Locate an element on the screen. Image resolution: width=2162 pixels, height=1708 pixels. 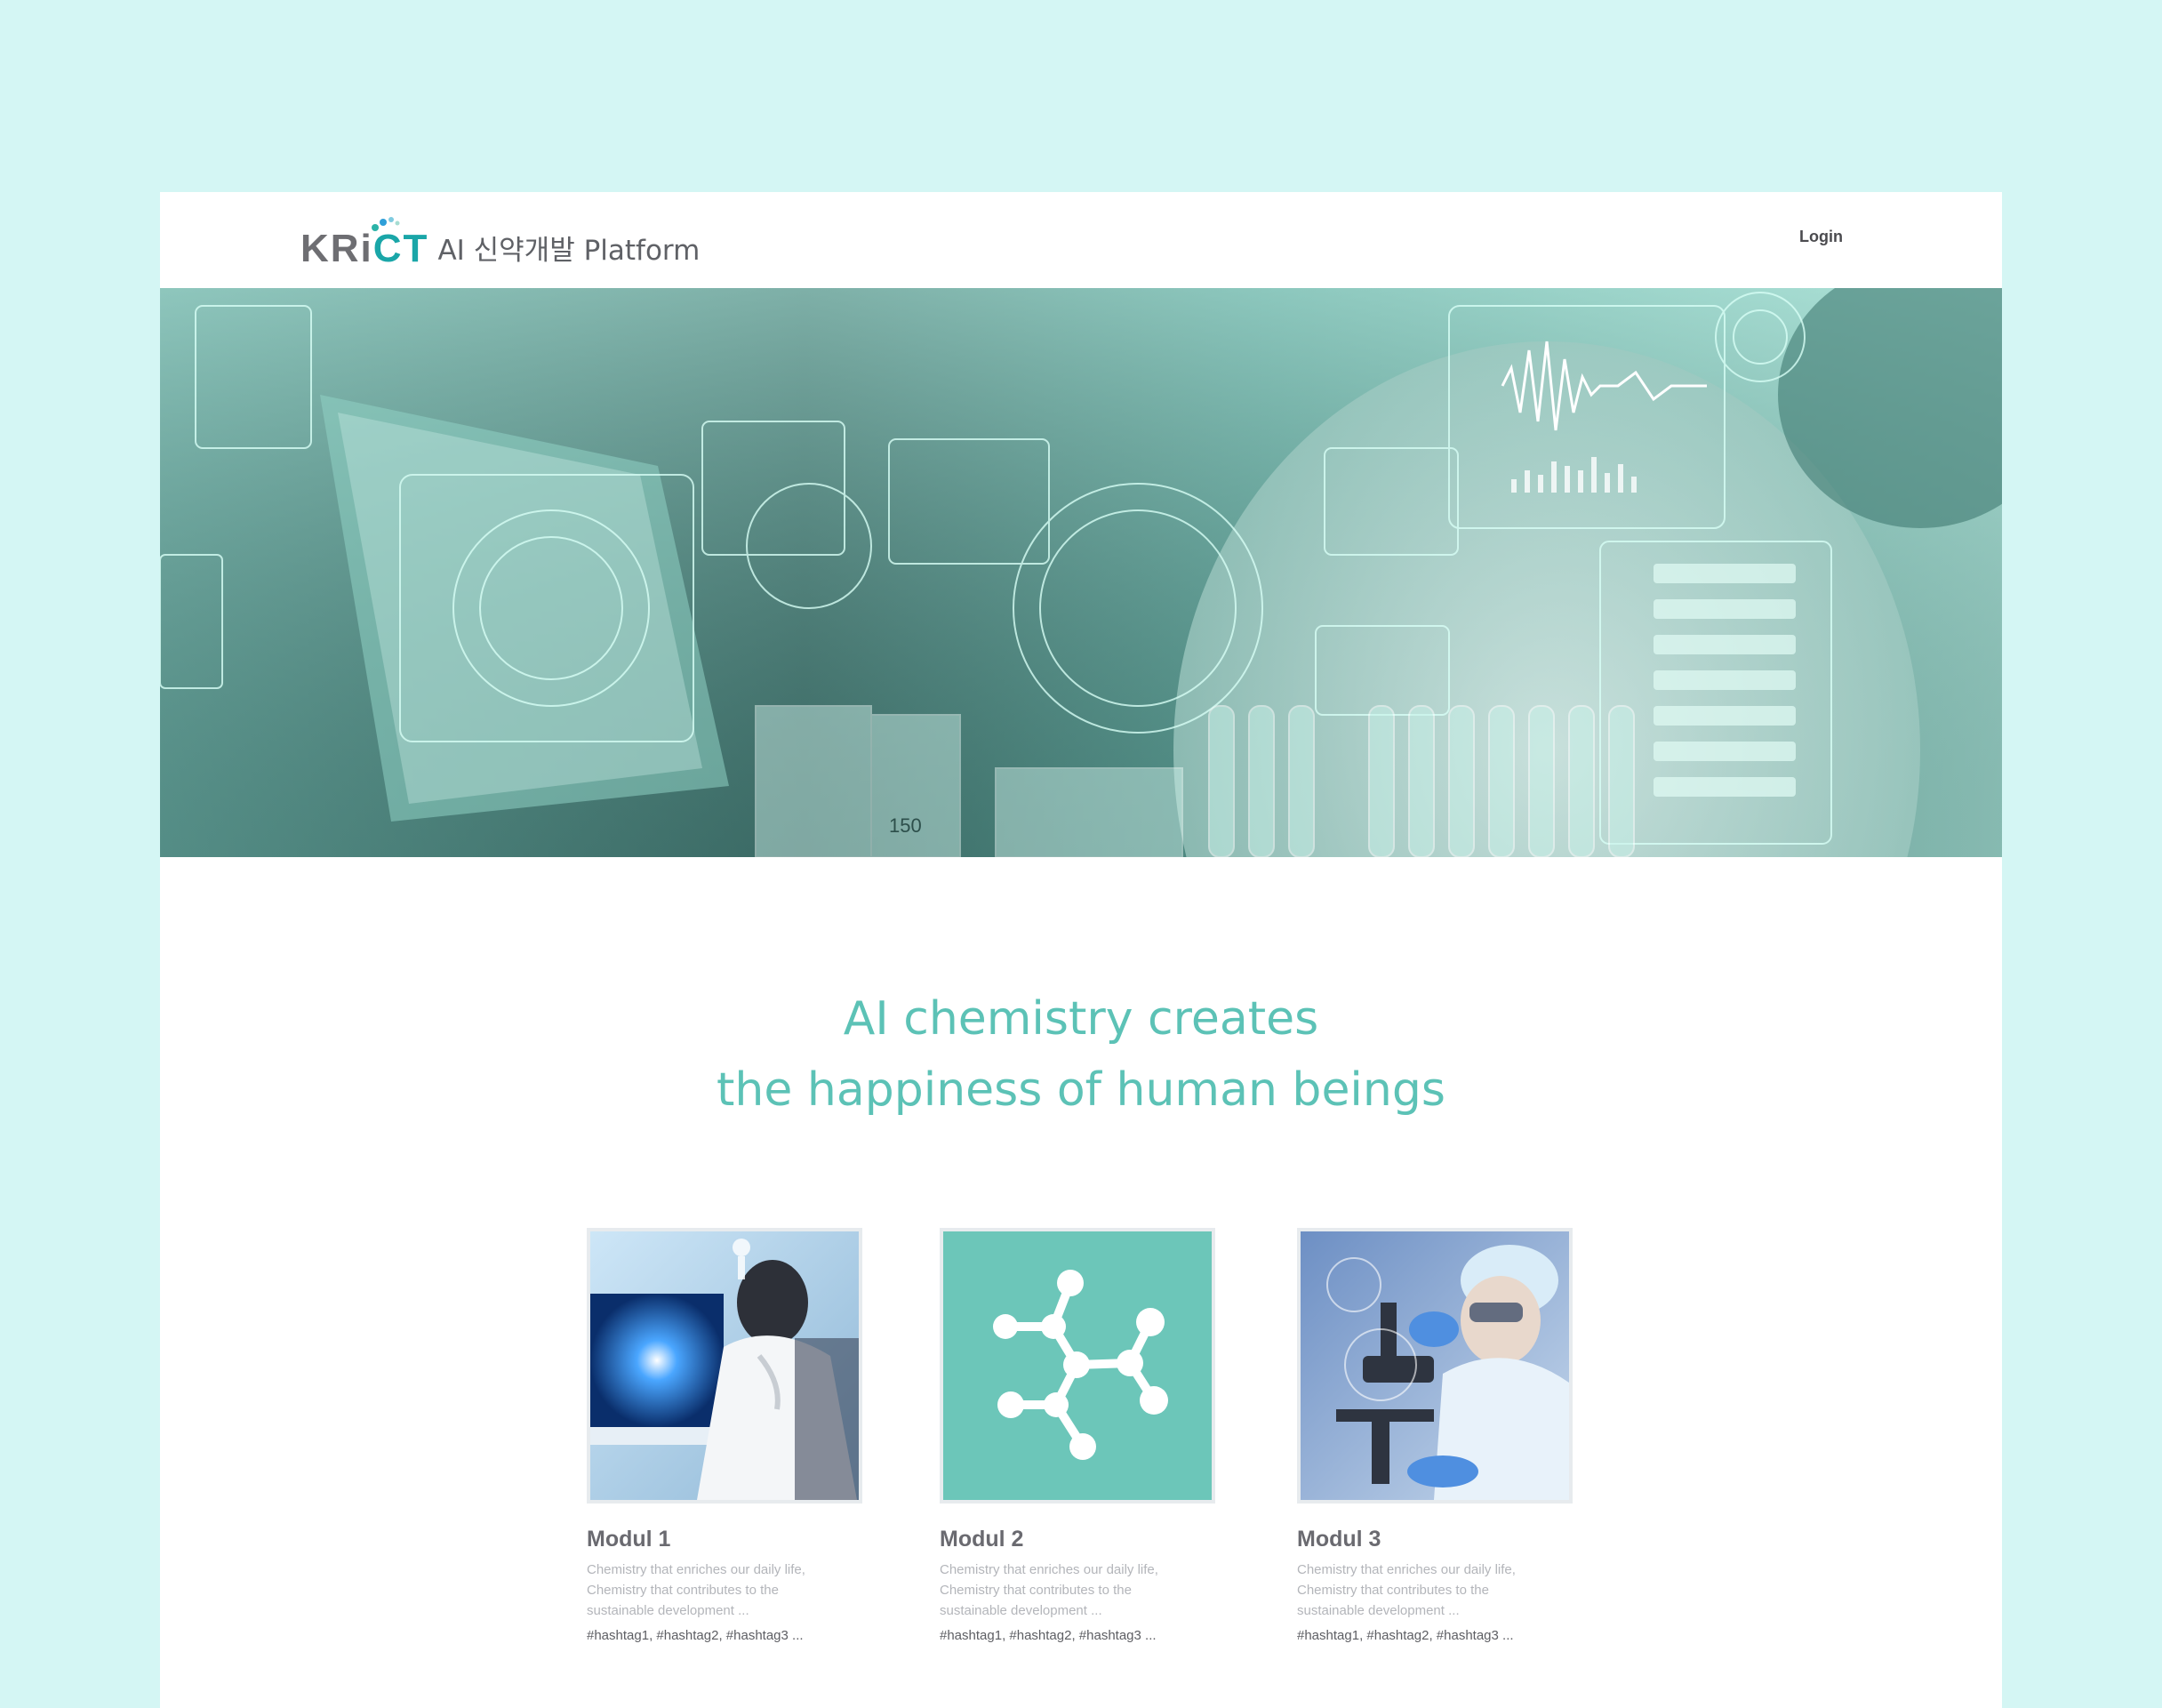
tagline-line-1: AI chemistry creates is located at coordinates (1081, 1019).